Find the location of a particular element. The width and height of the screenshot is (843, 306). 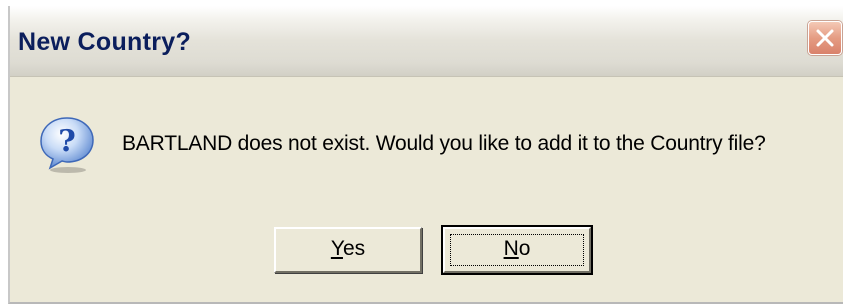

yes-button: Yes is located at coordinates (348, 250).